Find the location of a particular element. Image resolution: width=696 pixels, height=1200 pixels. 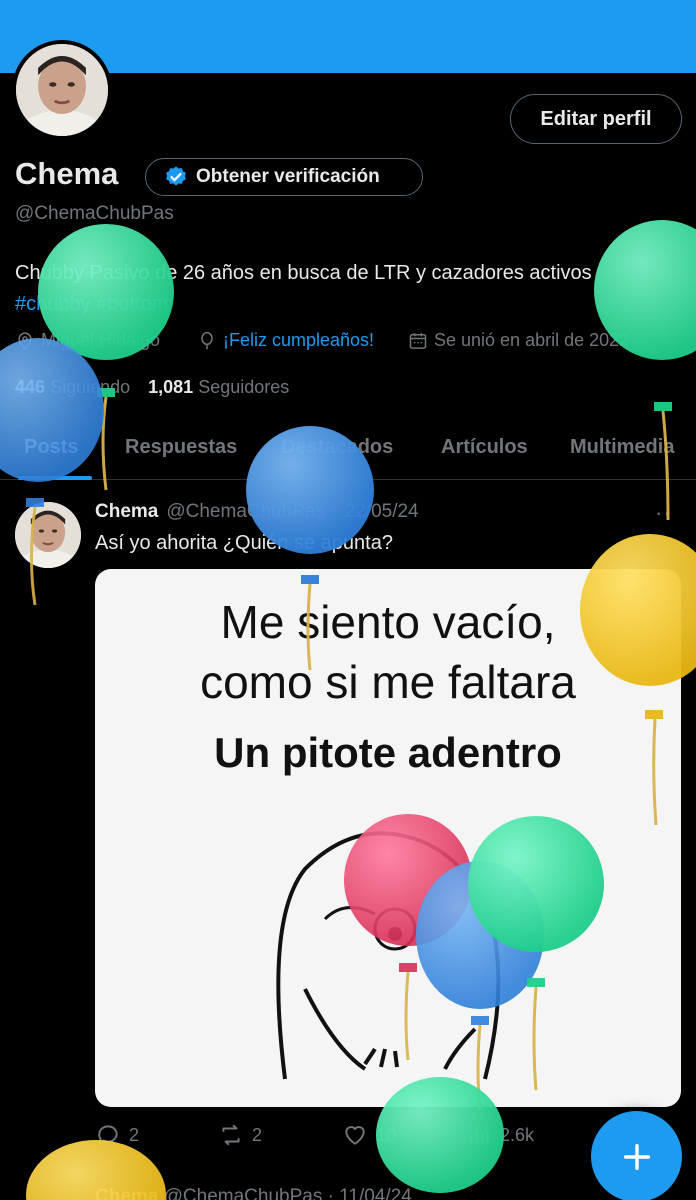

repost-button: 2 is located at coordinates (240, 1135).